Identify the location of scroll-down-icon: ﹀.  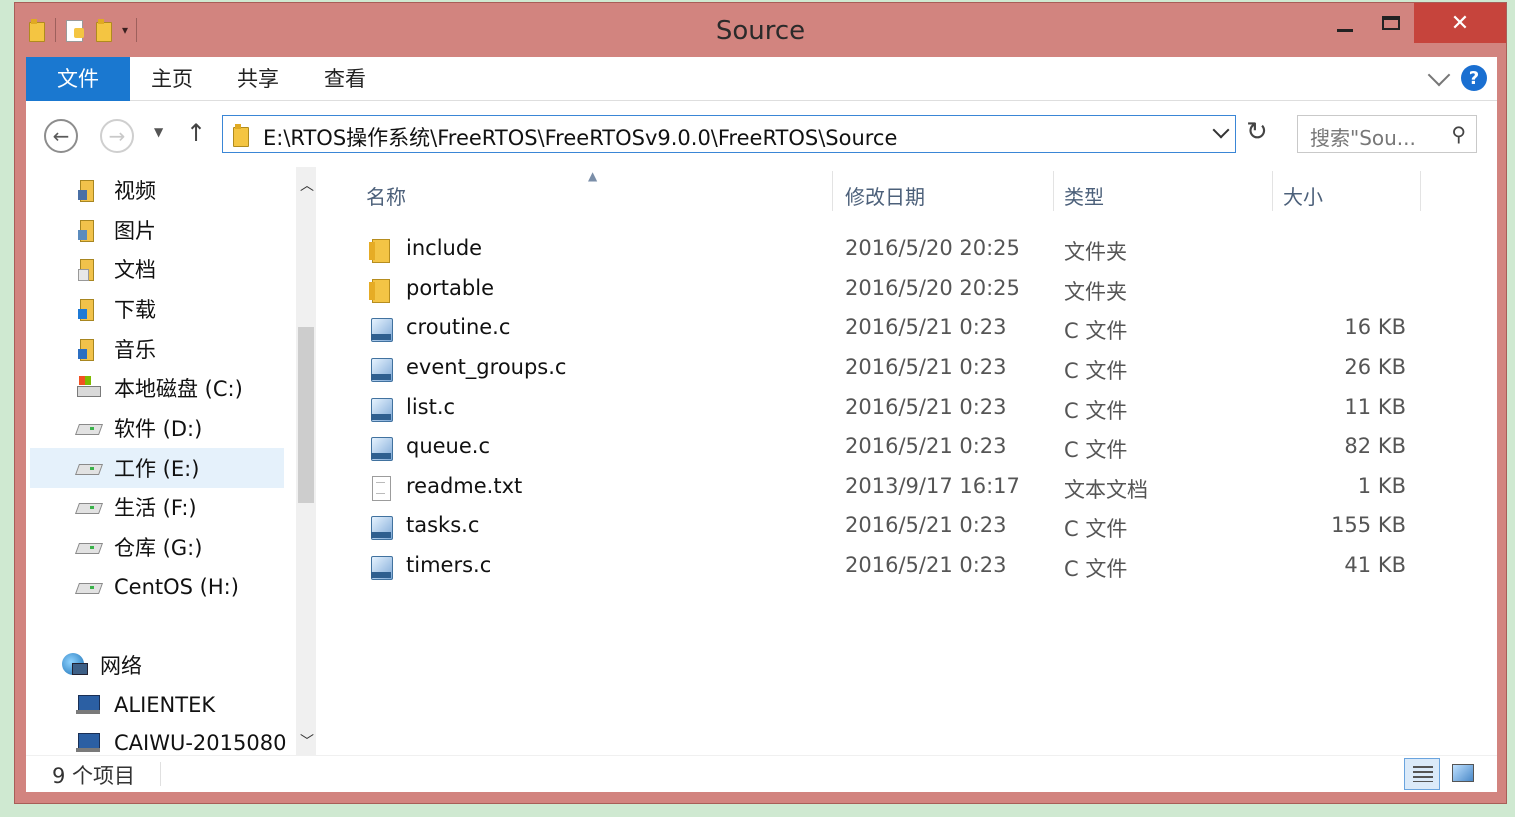
(307, 741).